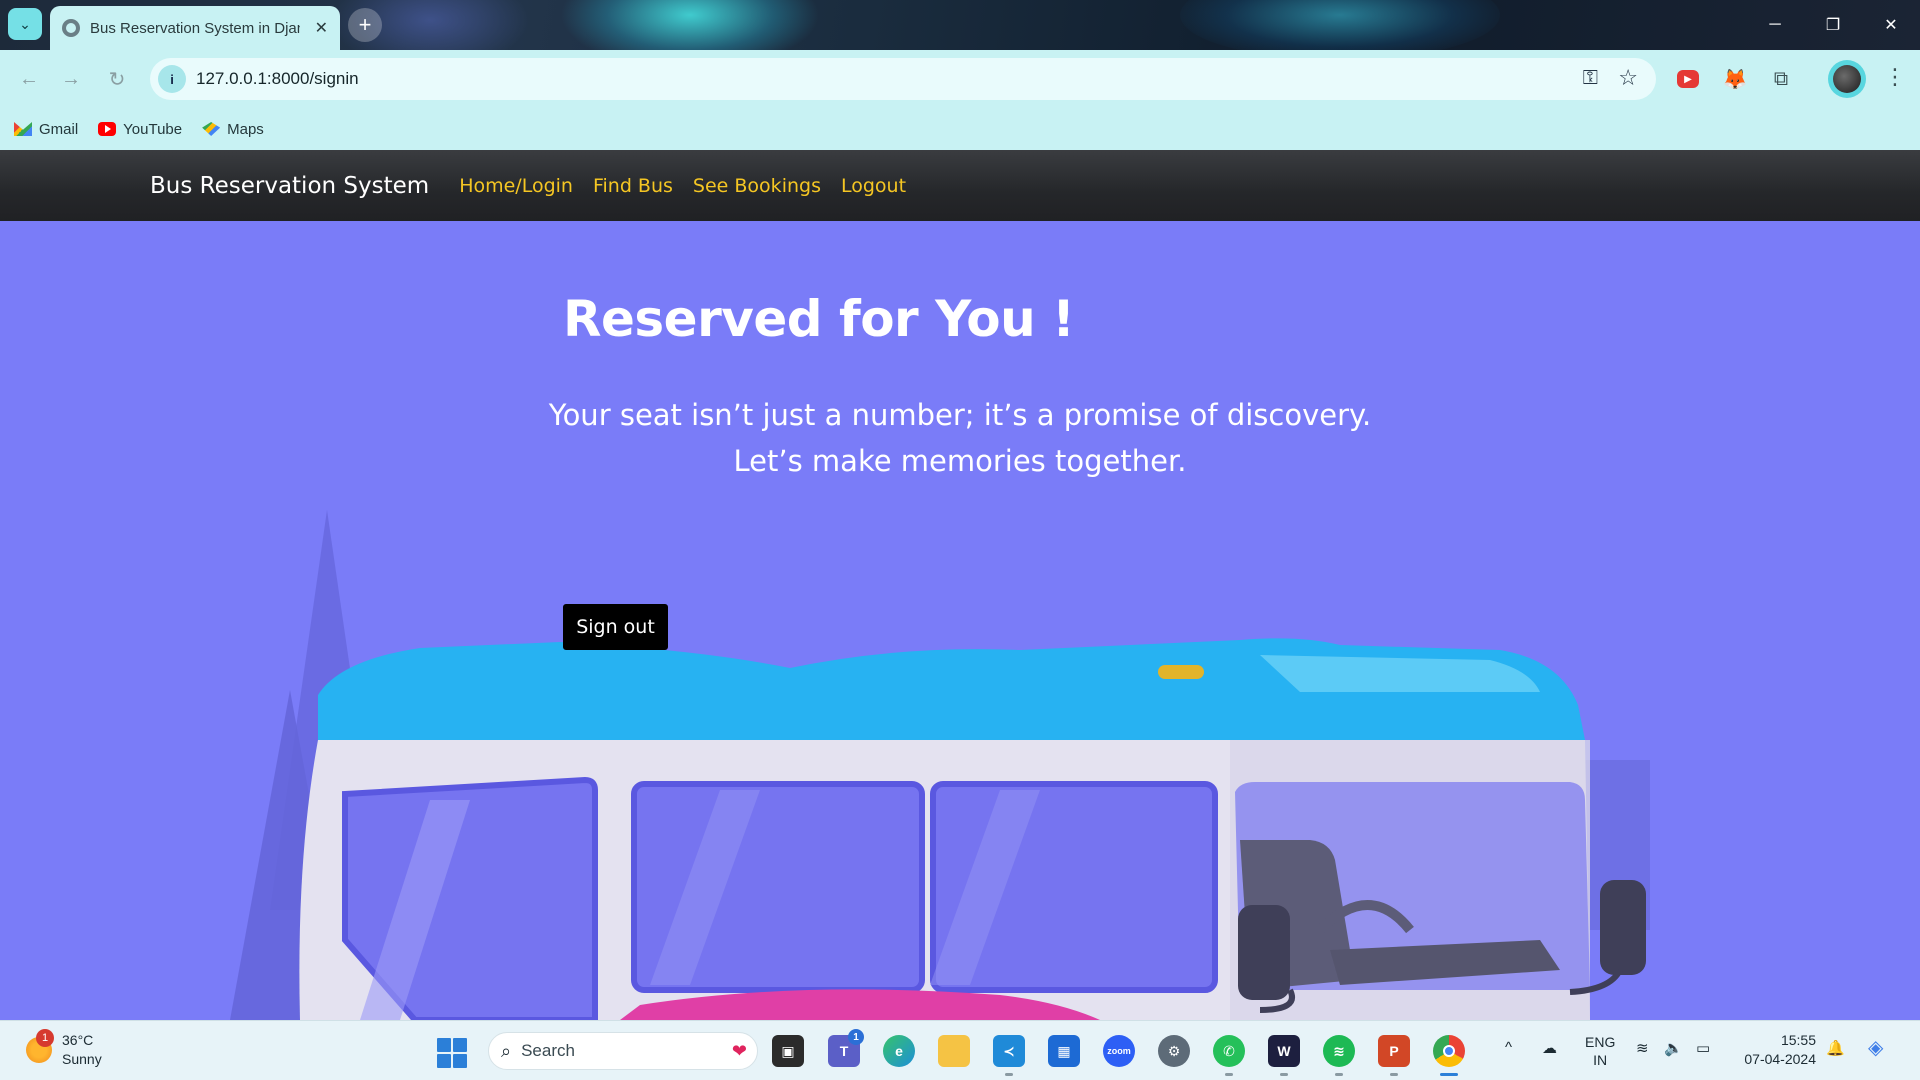  I want to click on sun-icon: 1, so click(40, 1046).